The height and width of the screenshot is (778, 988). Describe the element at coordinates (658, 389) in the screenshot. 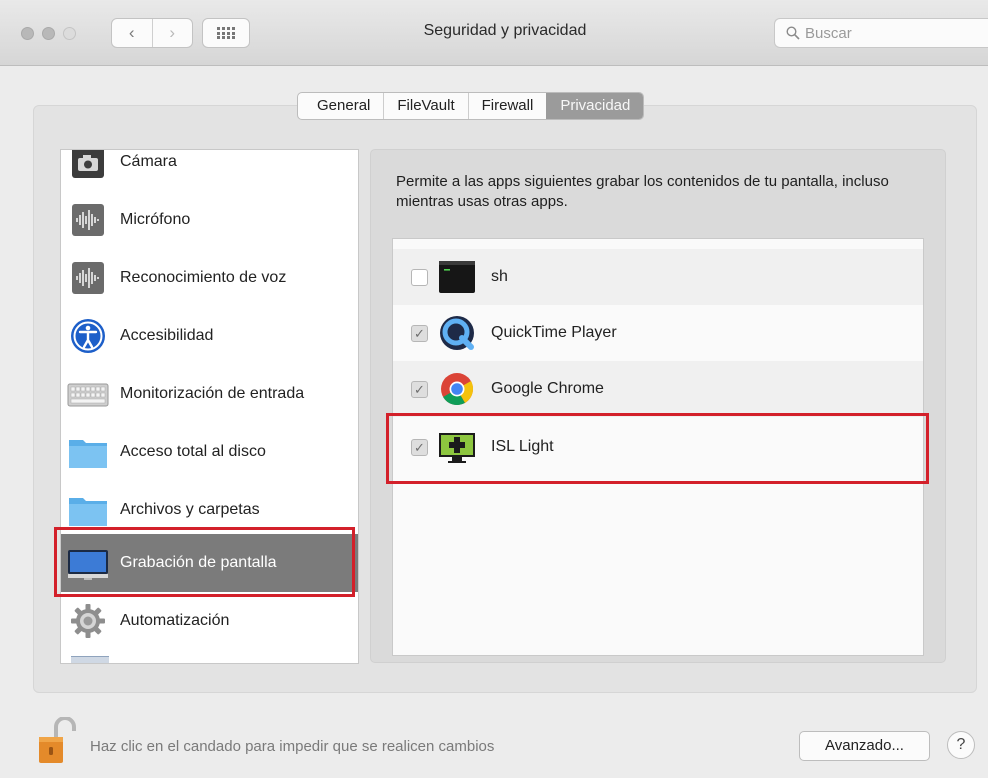

I see `app-row-chrome: ✓ Google Chrome` at that location.